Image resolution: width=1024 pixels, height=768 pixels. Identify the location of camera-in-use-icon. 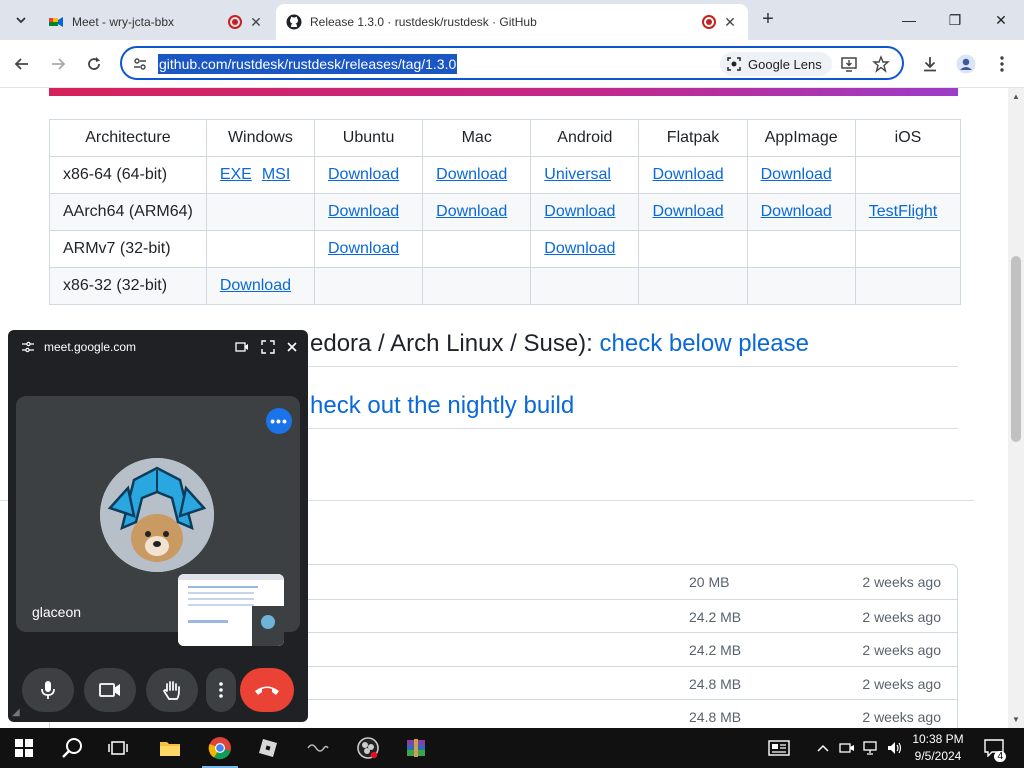
(847, 748).